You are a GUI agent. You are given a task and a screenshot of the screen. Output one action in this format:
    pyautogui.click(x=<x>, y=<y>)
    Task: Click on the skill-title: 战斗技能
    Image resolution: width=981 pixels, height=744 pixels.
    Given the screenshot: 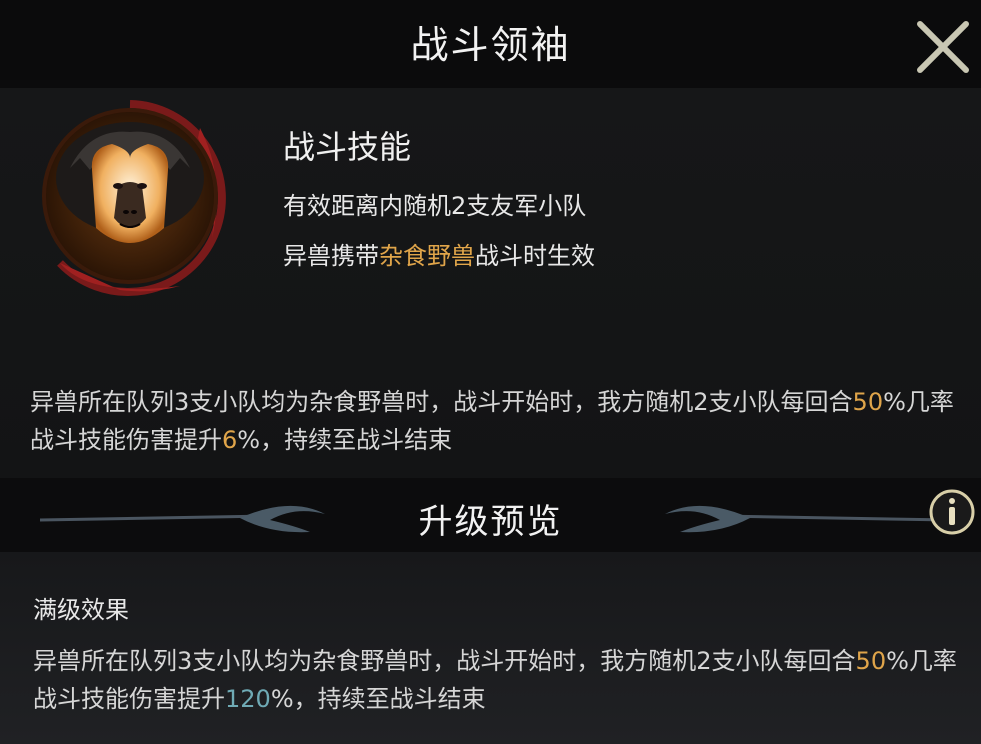 What is the action you would take?
    pyautogui.click(x=347, y=147)
    